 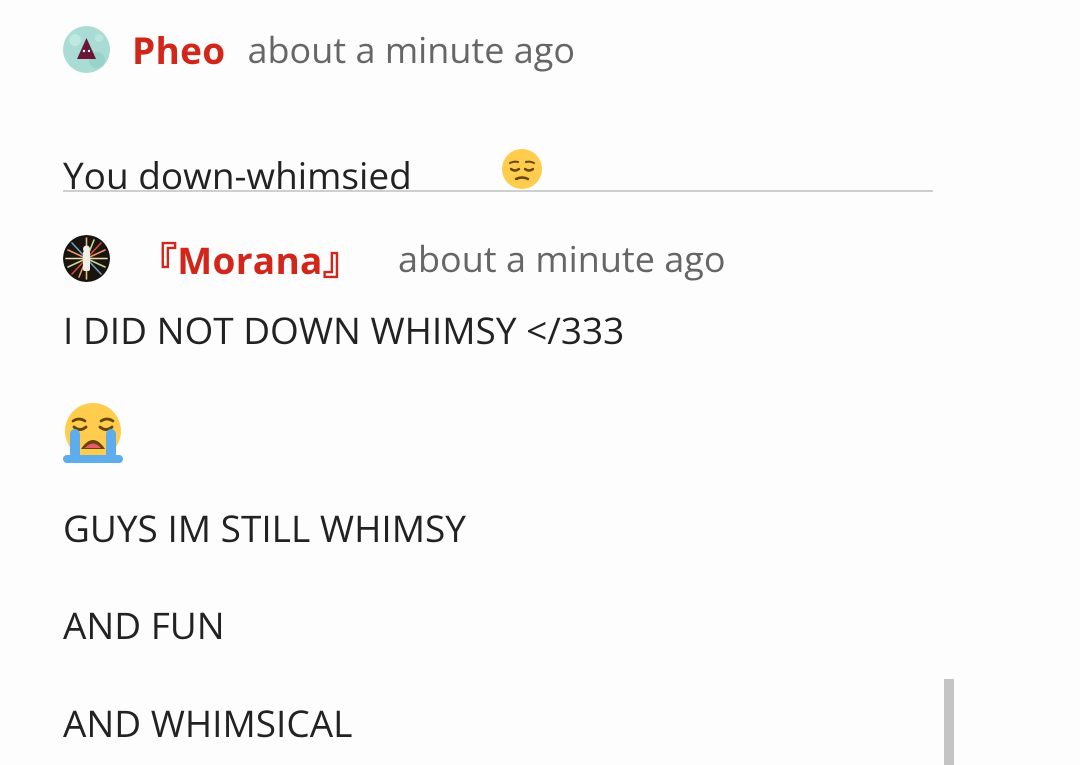 What do you see at coordinates (483, 174) in the screenshot?
I see `pensive-face-emoji` at bounding box center [483, 174].